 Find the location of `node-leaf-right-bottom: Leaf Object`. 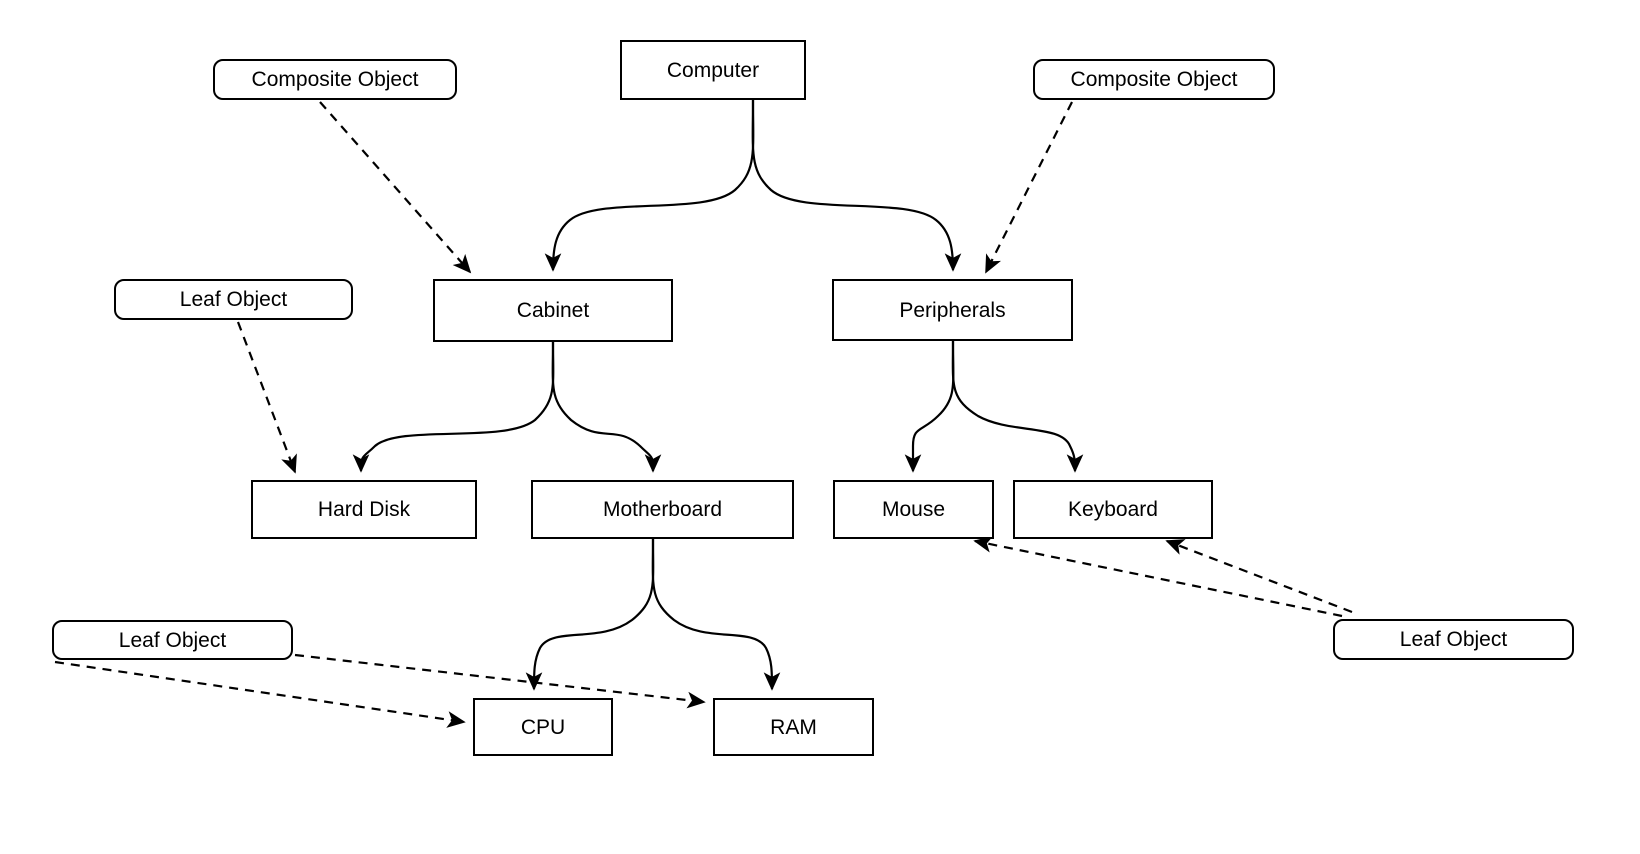

node-leaf-right-bottom: Leaf Object is located at coordinates (1453, 639).